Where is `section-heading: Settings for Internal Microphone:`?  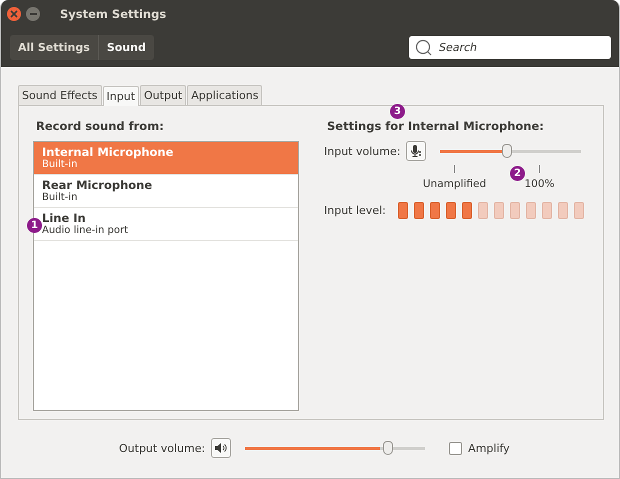 section-heading: Settings for Internal Microphone: is located at coordinates (436, 126).